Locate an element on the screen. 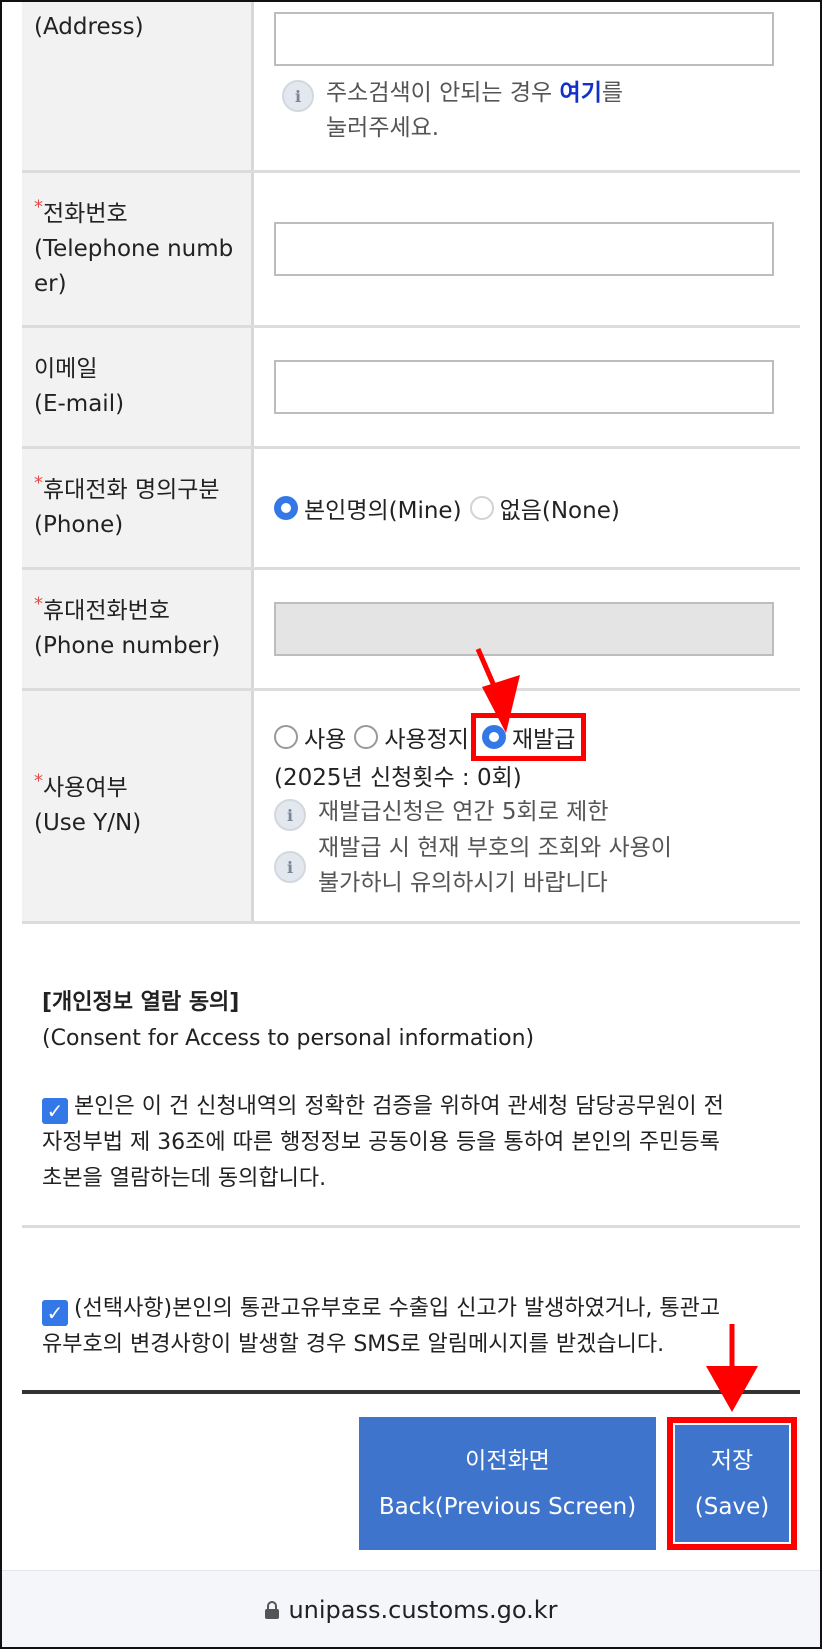 This screenshot has height=1649, width=822. telephone-input is located at coordinates (524, 249).